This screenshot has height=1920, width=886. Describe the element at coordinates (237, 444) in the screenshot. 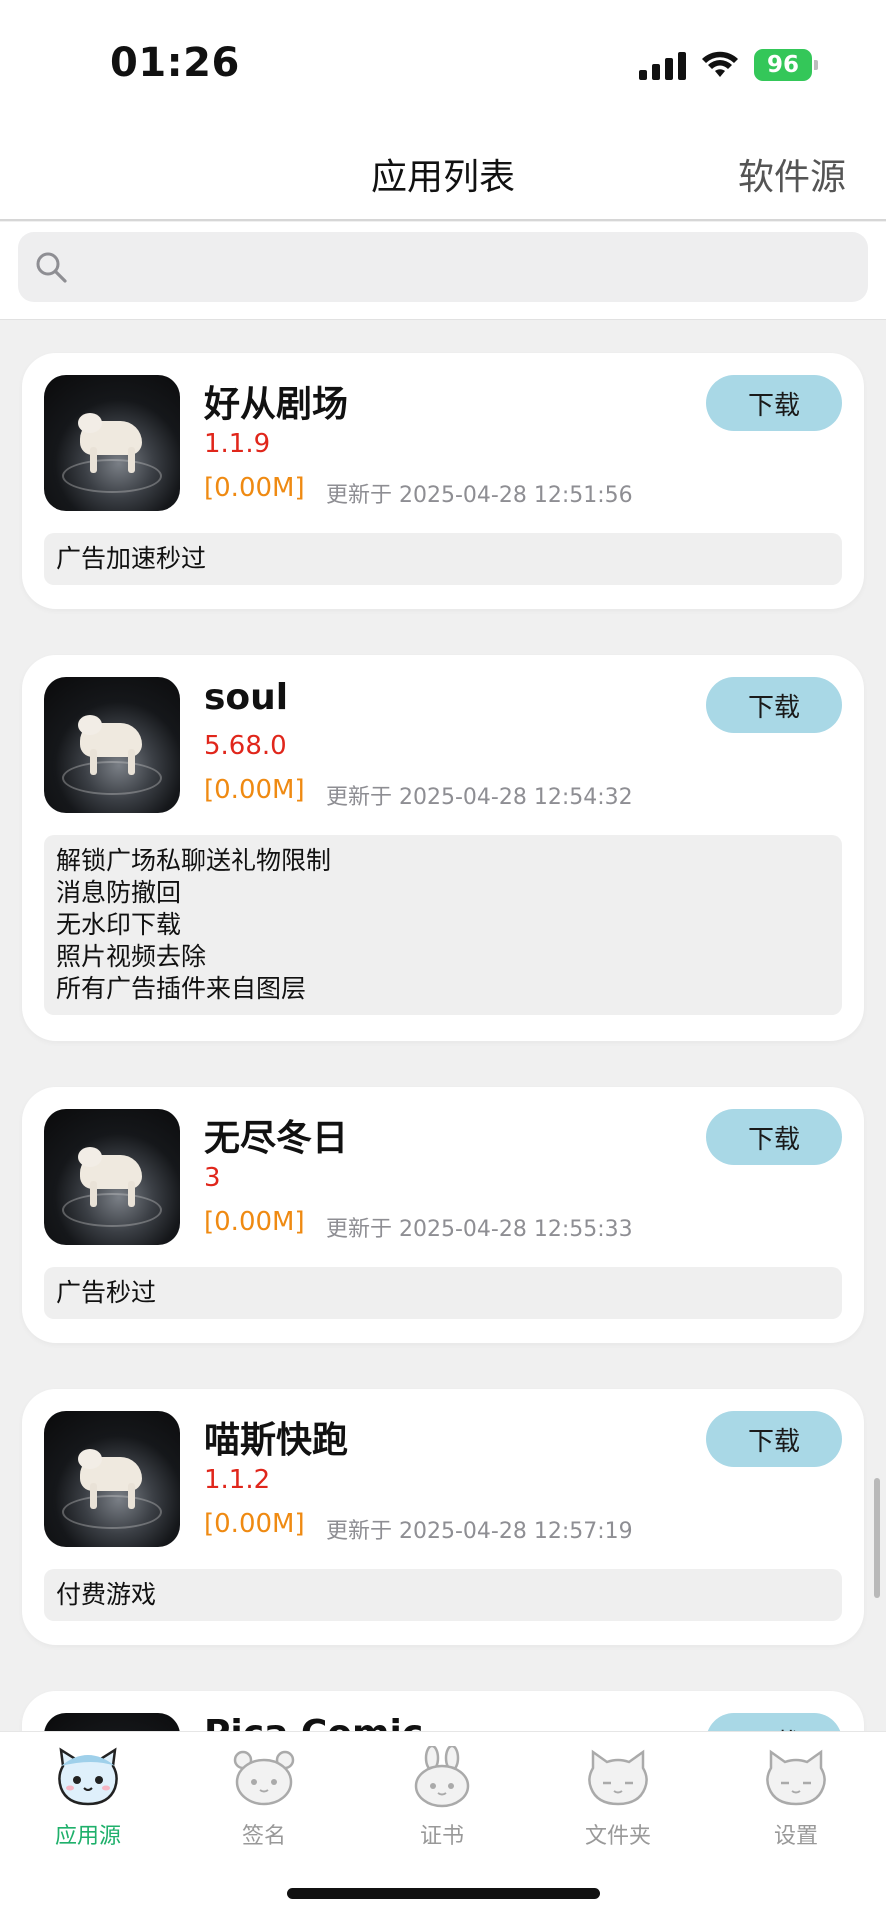

I see `app-version: 1.1.9` at that location.